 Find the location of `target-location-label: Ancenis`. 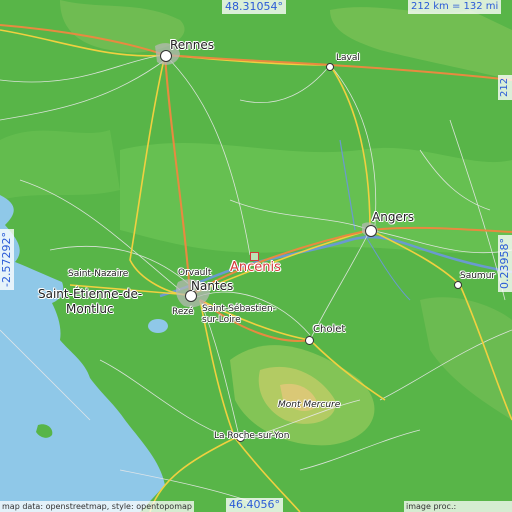

target-location-label: Ancenis is located at coordinates (255, 267).